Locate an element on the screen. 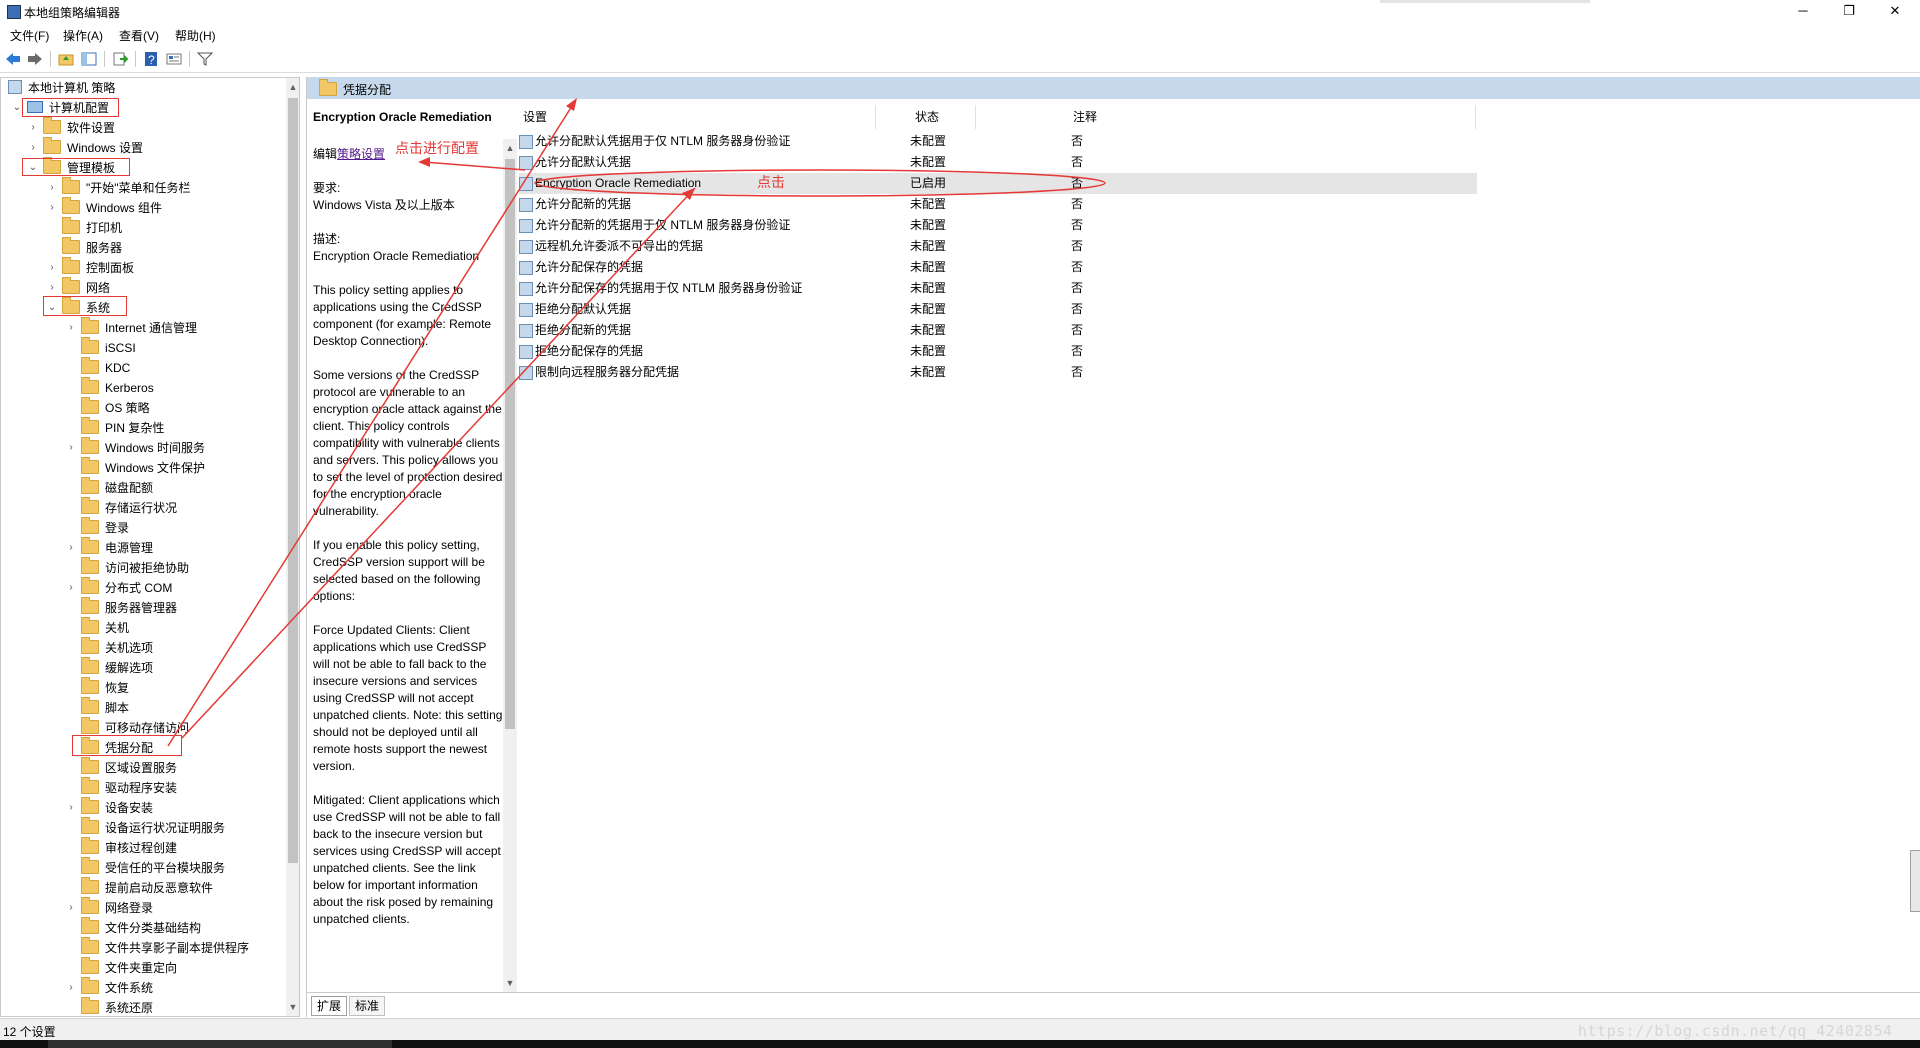 The image size is (1920, 1048). table-row: 允许分配默认凭据 未配置 否 is located at coordinates (998, 162).